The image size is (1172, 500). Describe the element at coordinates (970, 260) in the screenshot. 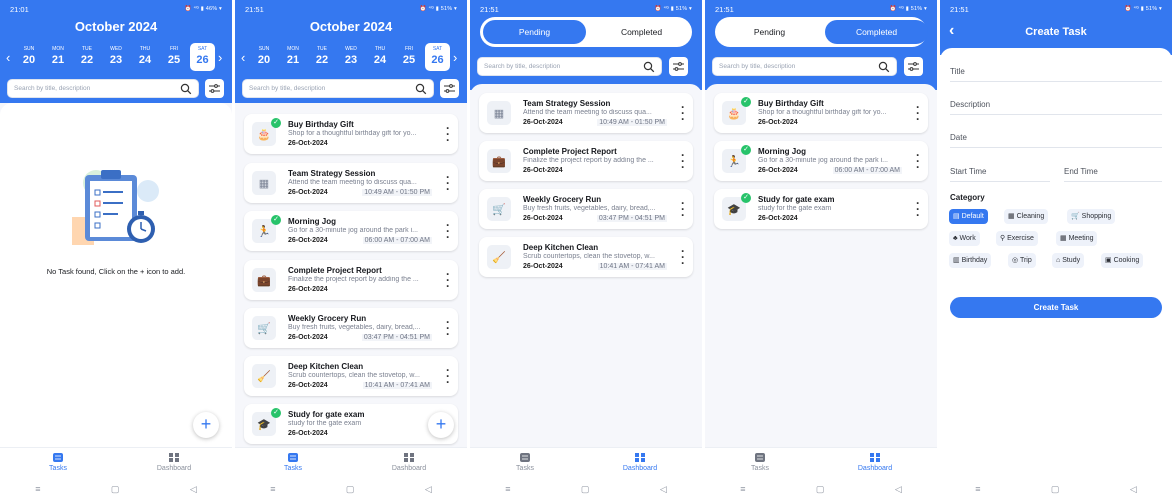

I see `category-chip-birthday: ▥ Birthday` at that location.